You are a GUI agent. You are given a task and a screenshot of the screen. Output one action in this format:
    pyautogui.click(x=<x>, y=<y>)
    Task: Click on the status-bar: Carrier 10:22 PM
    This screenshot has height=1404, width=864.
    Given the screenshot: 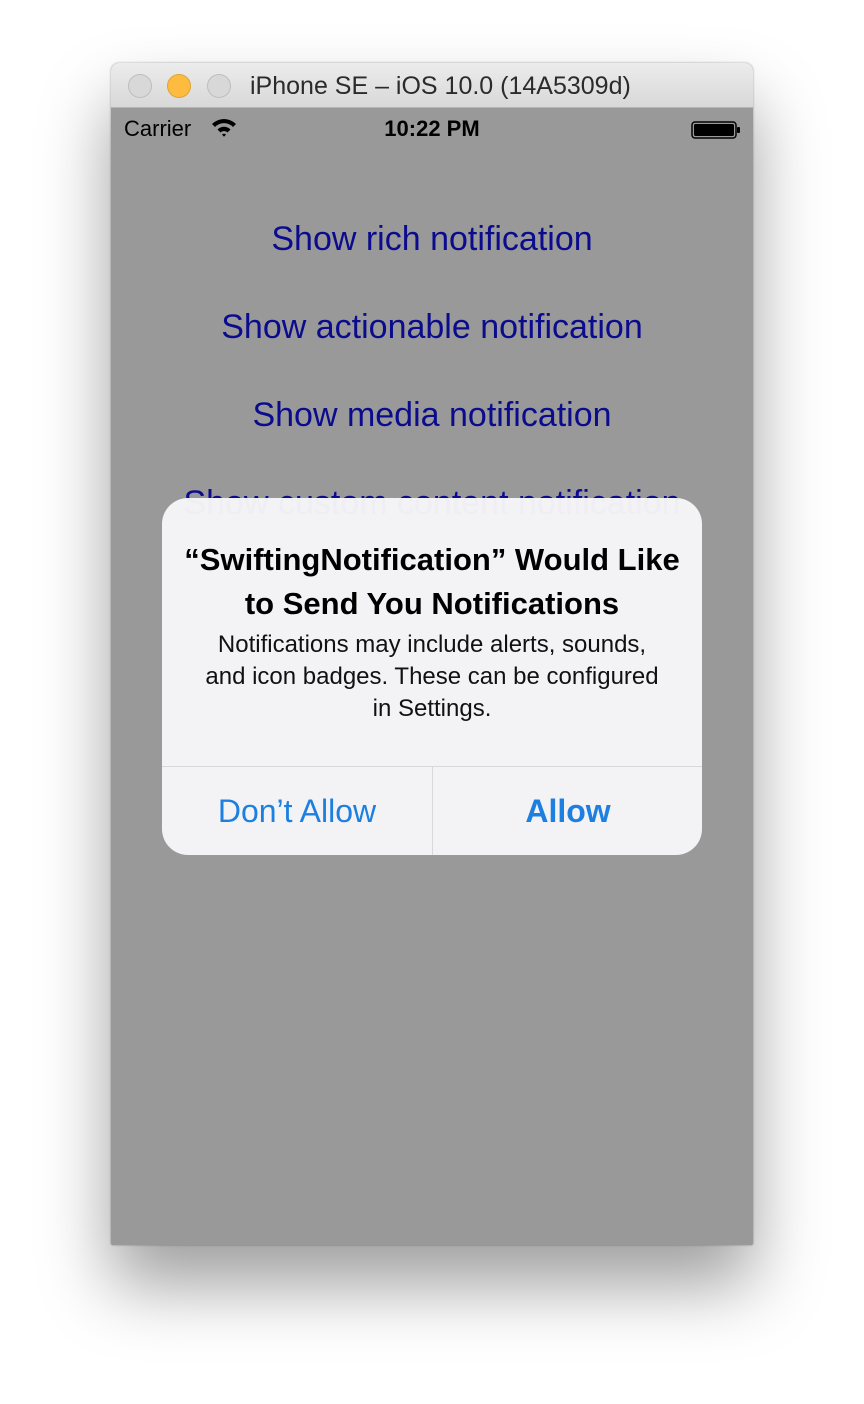 What is the action you would take?
    pyautogui.click(x=432, y=128)
    